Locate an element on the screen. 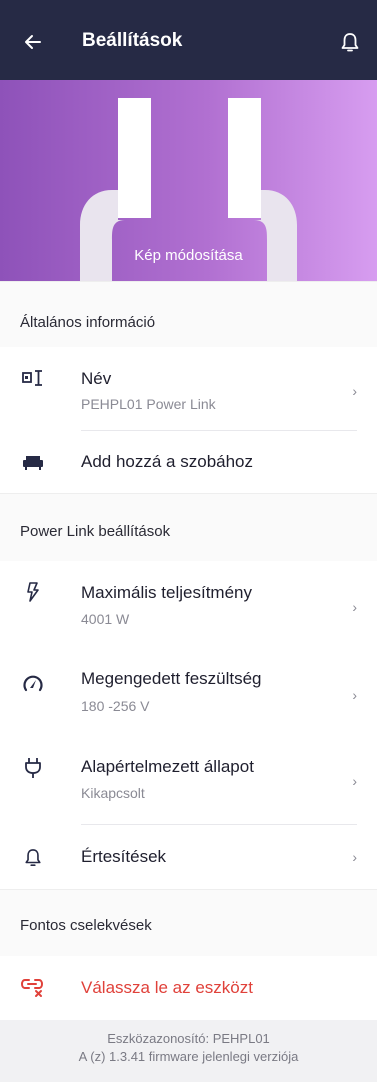 The height and width of the screenshot is (1082, 377). section-title: Fontos cselekvések is located at coordinates (86, 925).